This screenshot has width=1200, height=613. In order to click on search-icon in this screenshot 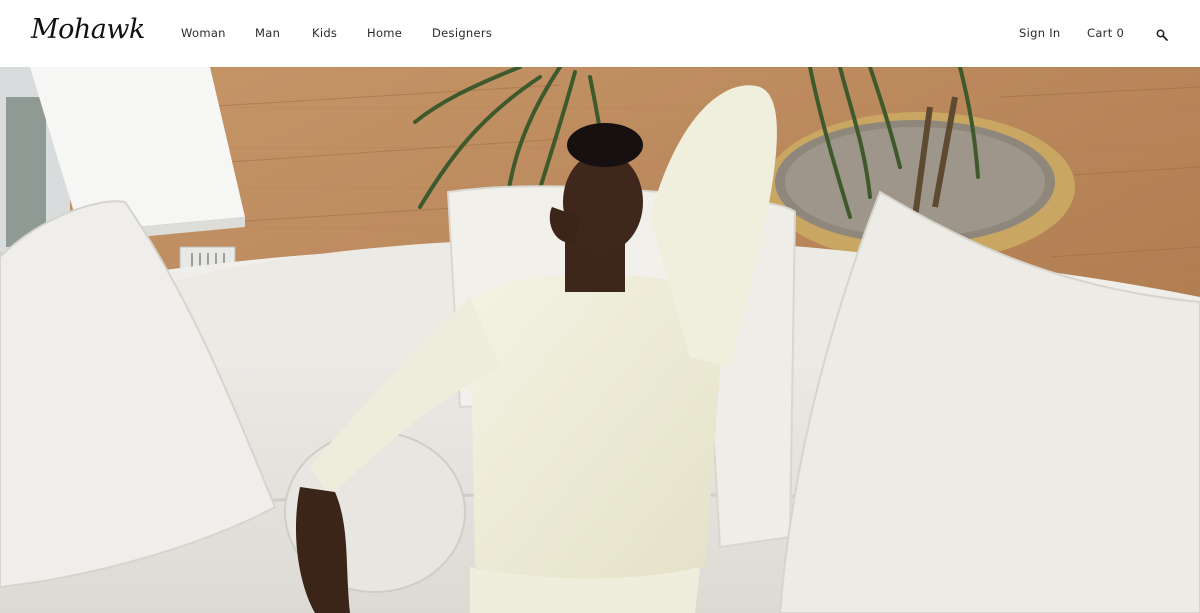, I will do `click(1162, 33)`.